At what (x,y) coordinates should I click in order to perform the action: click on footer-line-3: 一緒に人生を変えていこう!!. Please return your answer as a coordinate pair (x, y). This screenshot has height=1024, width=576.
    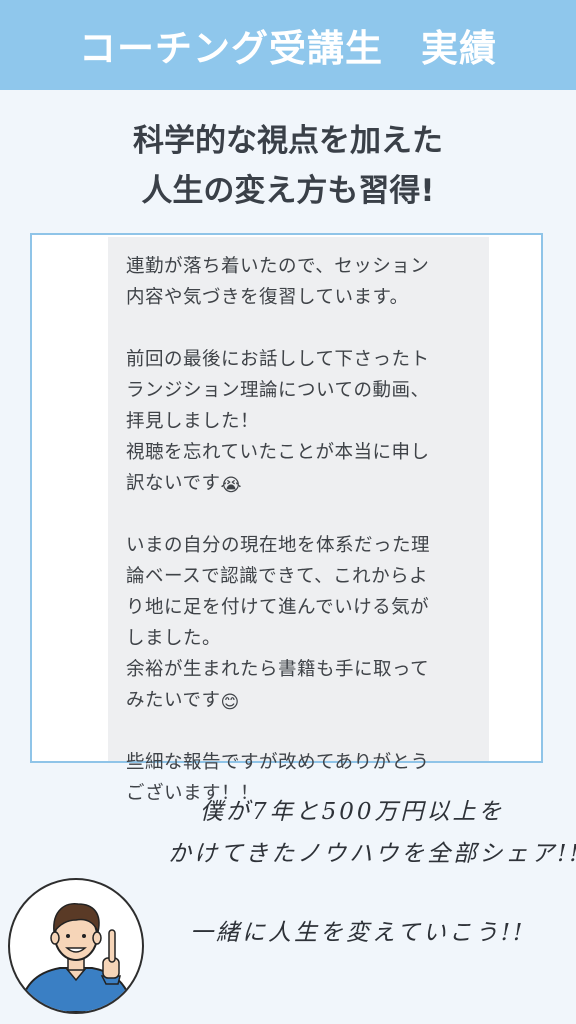
    Looking at the image, I should click on (358, 933).